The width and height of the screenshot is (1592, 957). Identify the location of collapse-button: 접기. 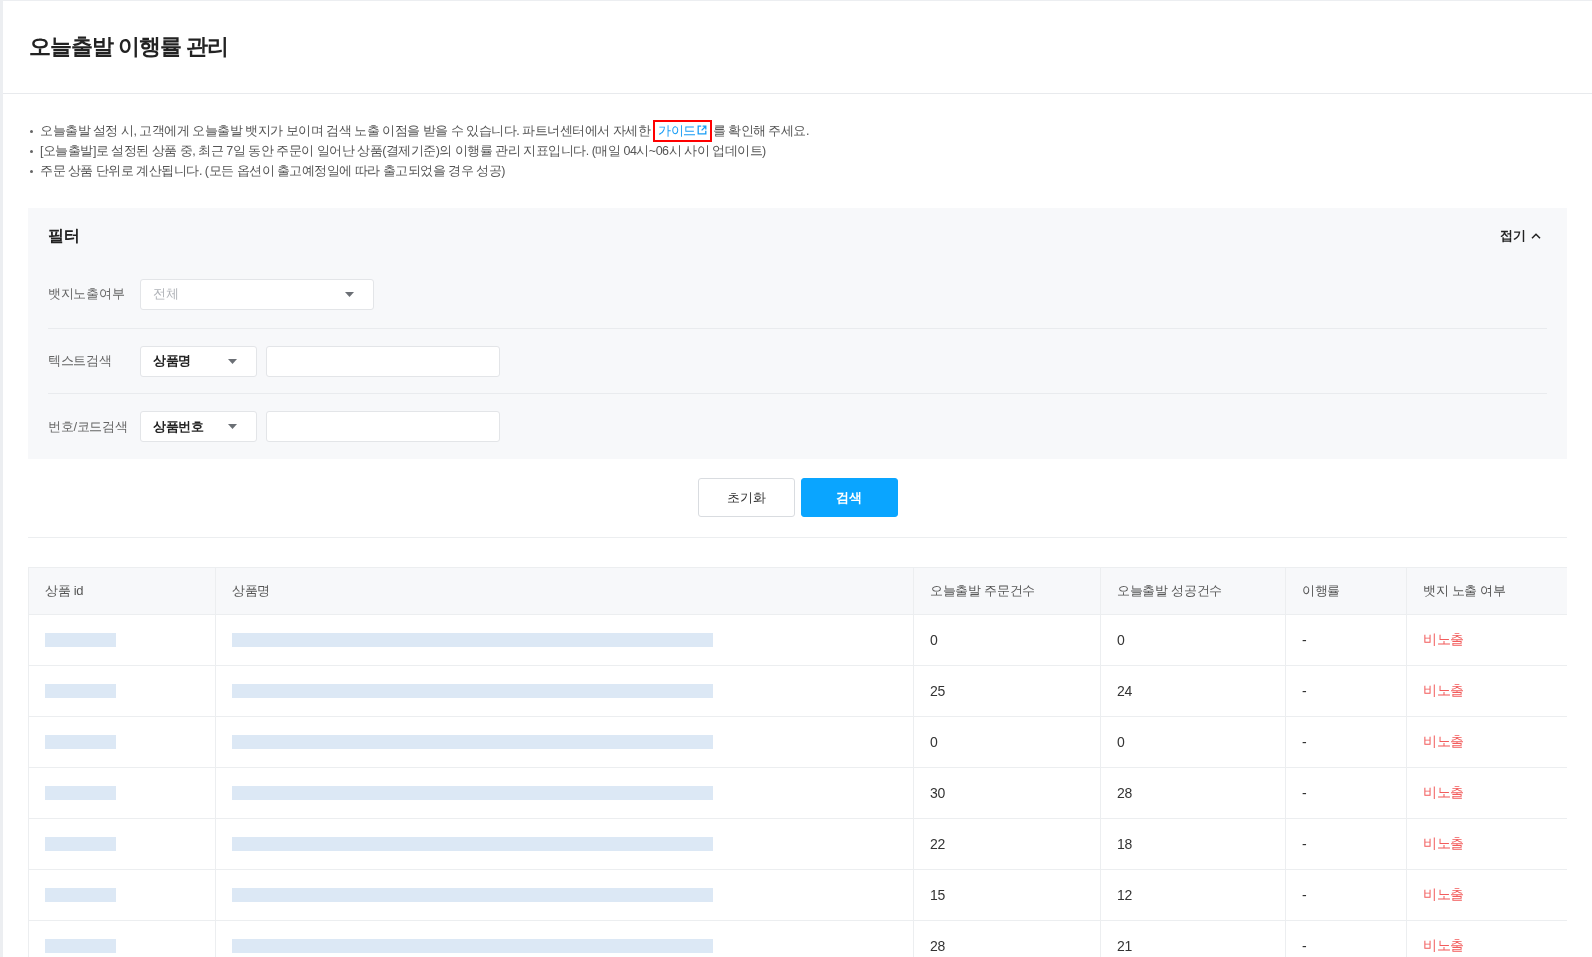
(1520, 236).